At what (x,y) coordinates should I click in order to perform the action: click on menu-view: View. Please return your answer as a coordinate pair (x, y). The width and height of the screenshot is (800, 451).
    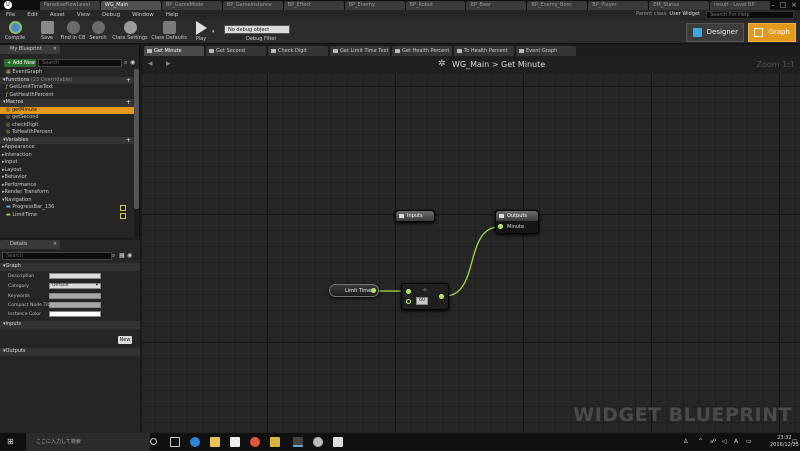
    Looking at the image, I should click on (83, 15).